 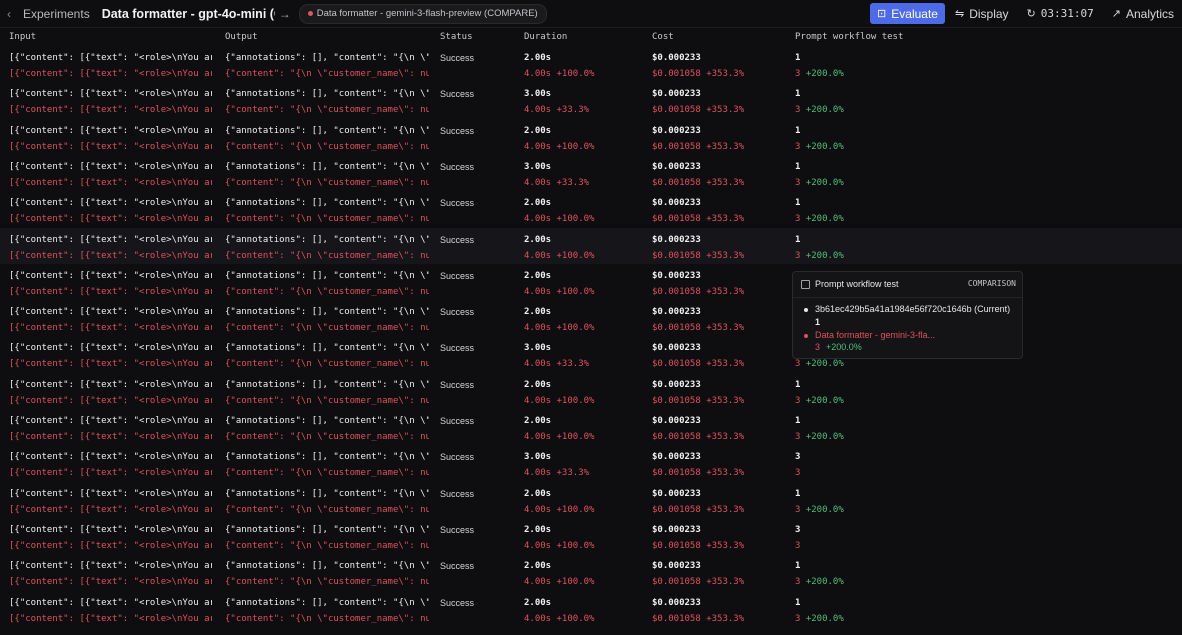 I want to click on timer: ↻ 03:31:07, so click(x=1060, y=13).